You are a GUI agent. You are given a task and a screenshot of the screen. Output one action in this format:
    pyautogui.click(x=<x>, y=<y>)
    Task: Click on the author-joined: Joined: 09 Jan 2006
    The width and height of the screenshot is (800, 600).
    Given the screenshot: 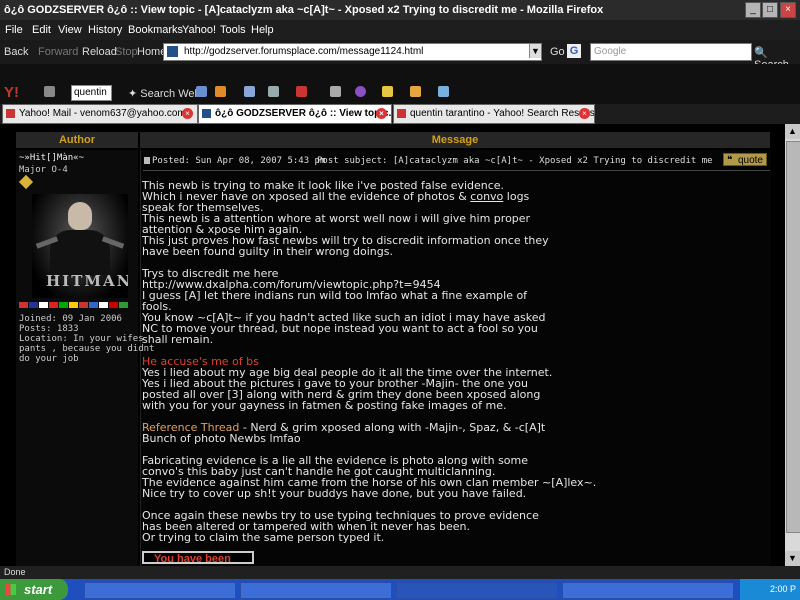 What is the action you would take?
    pyautogui.click(x=70, y=319)
    